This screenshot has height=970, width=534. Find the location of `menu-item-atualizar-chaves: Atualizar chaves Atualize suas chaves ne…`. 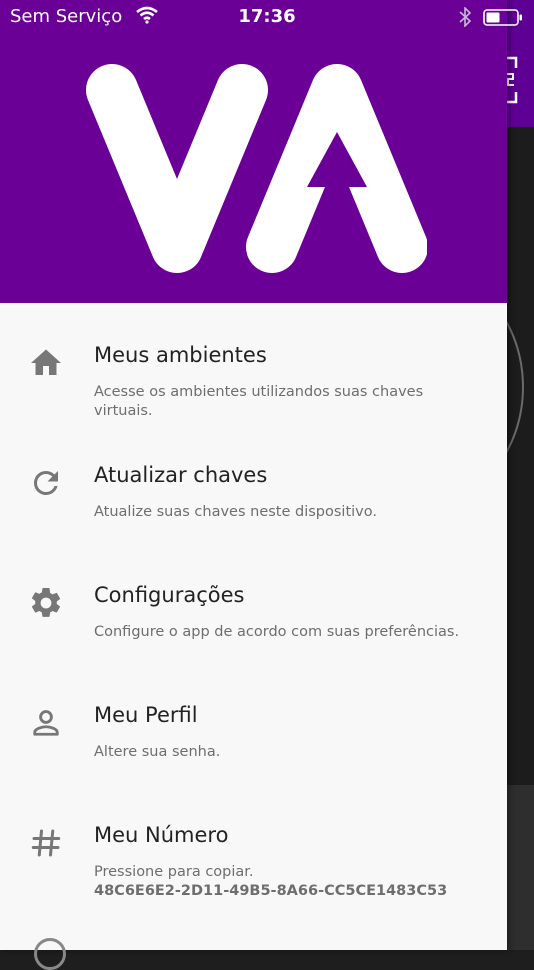

menu-item-atualizar-chaves: Atualizar chaves Atualize suas chaves ne… is located at coordinates (253, 518).